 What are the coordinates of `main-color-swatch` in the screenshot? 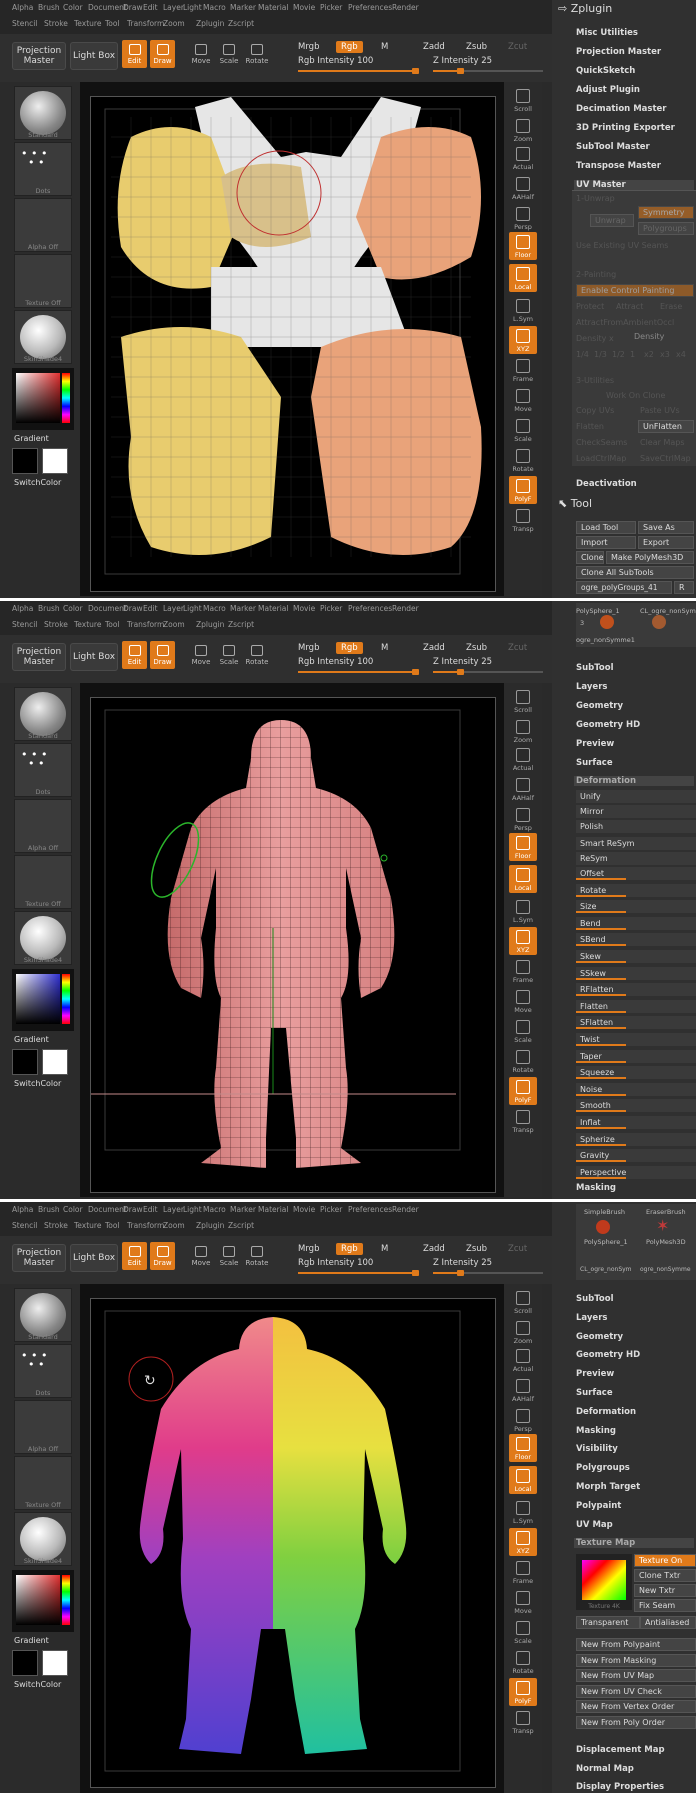 It's located at (25, 1663).